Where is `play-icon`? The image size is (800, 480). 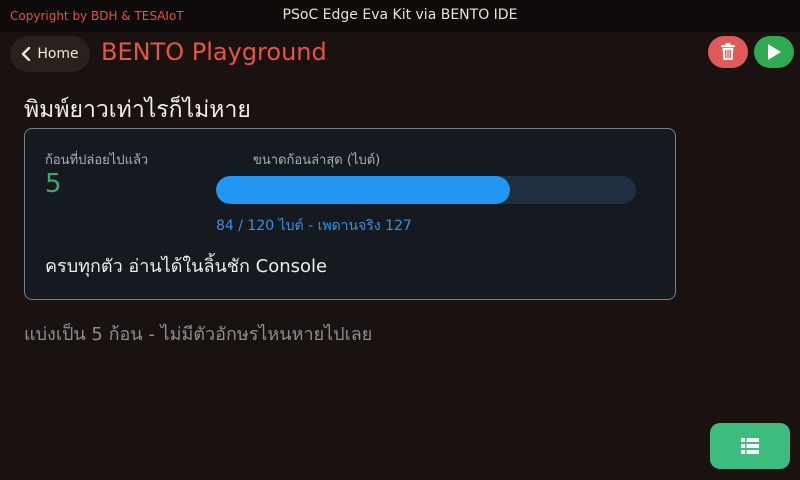
play-icon is located at coordinates (774, 52).